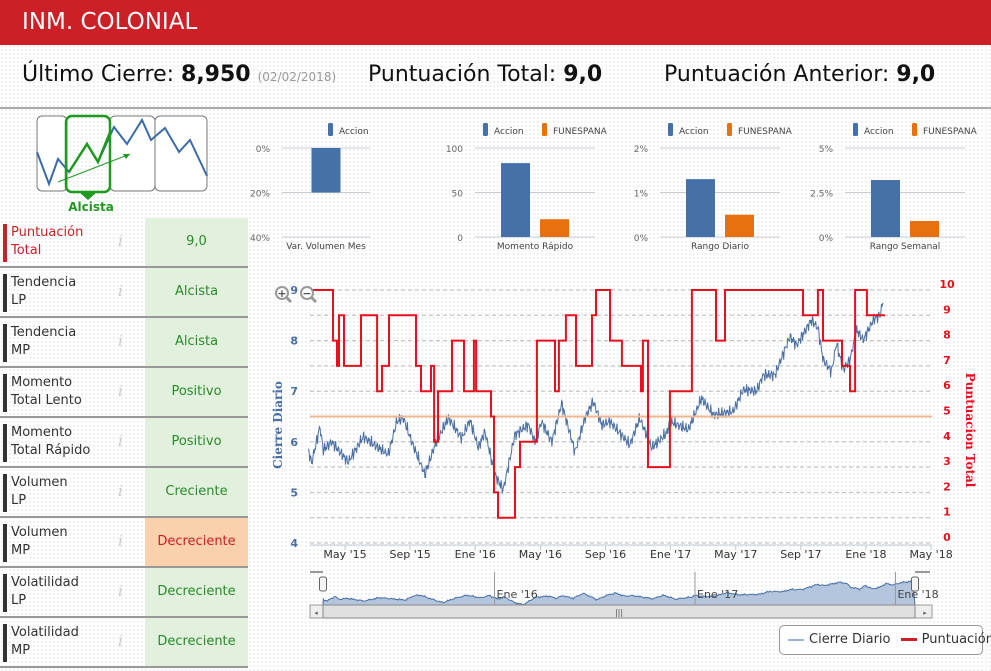  What do you see at coordinates (45, 632) in the screenshot?
I see `indicator-label-line1: Volatilidad` at bounding box center [45, 632].